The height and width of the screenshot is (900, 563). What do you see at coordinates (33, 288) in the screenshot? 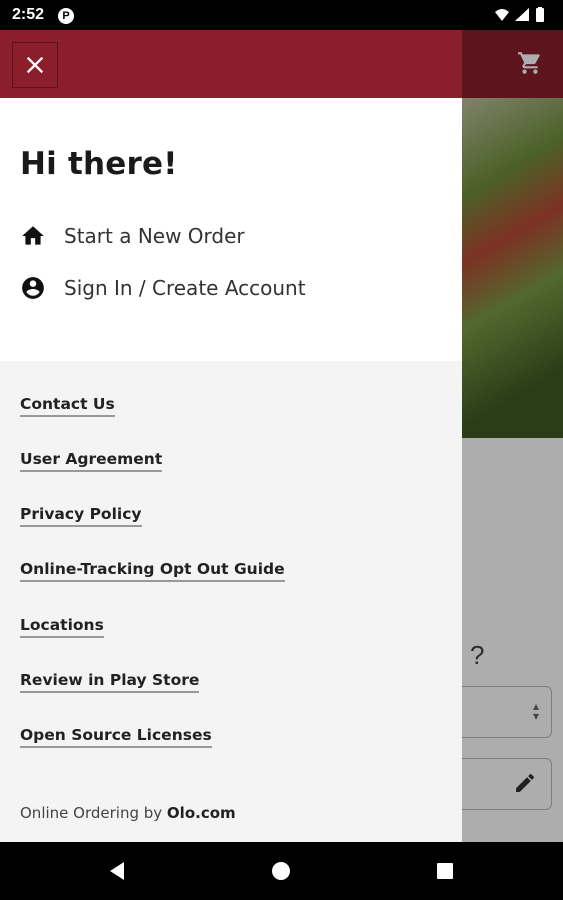
I see `account-circle-icon` at bounding box center [33, 288].